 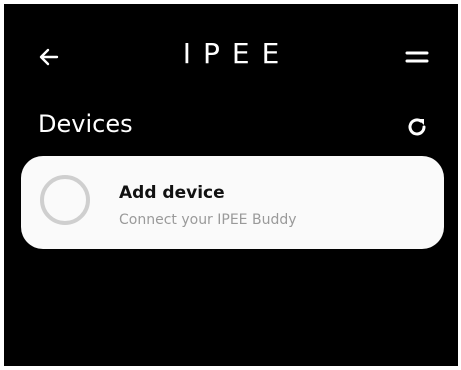 I want to click on refresh-icon, so click(x=417, y=127).